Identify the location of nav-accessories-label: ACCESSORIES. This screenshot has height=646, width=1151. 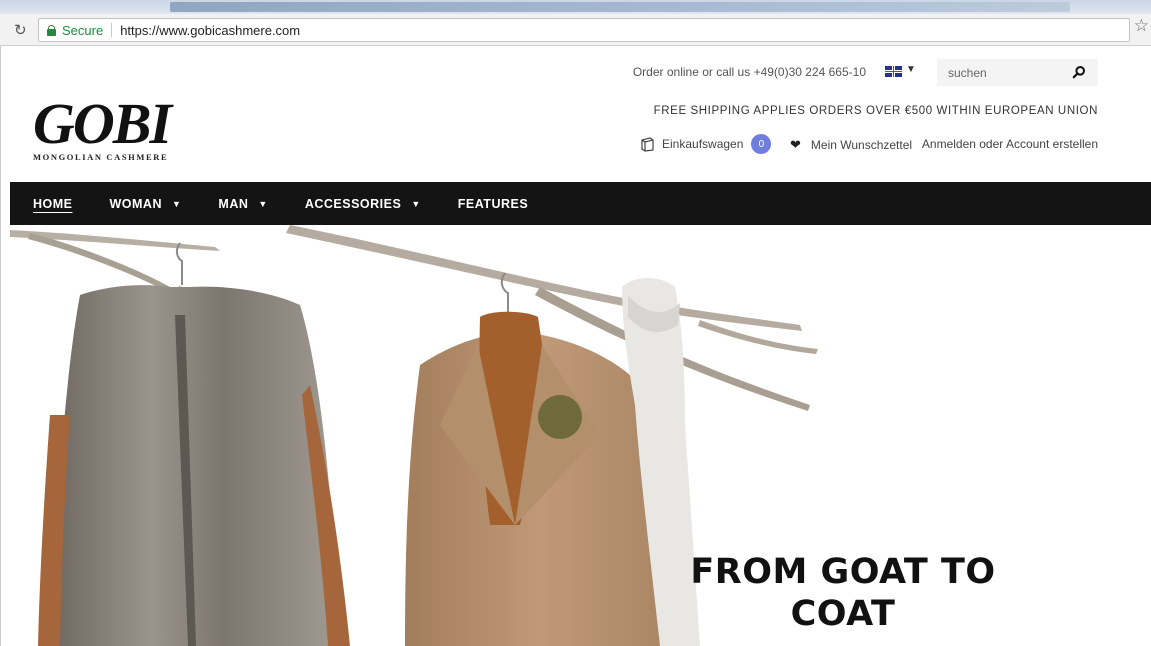
(353, 203).